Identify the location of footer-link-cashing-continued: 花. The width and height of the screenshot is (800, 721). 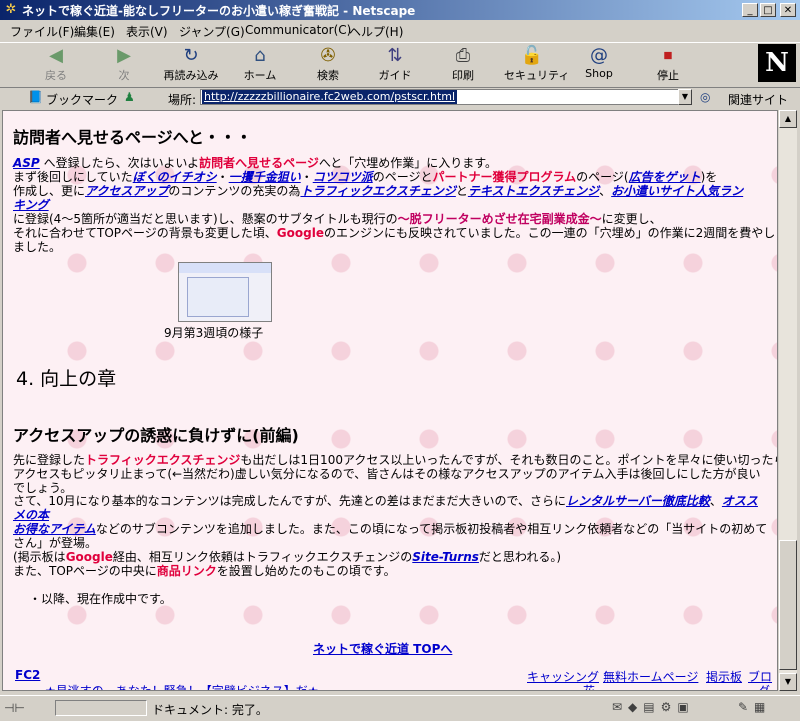
(589, 686).